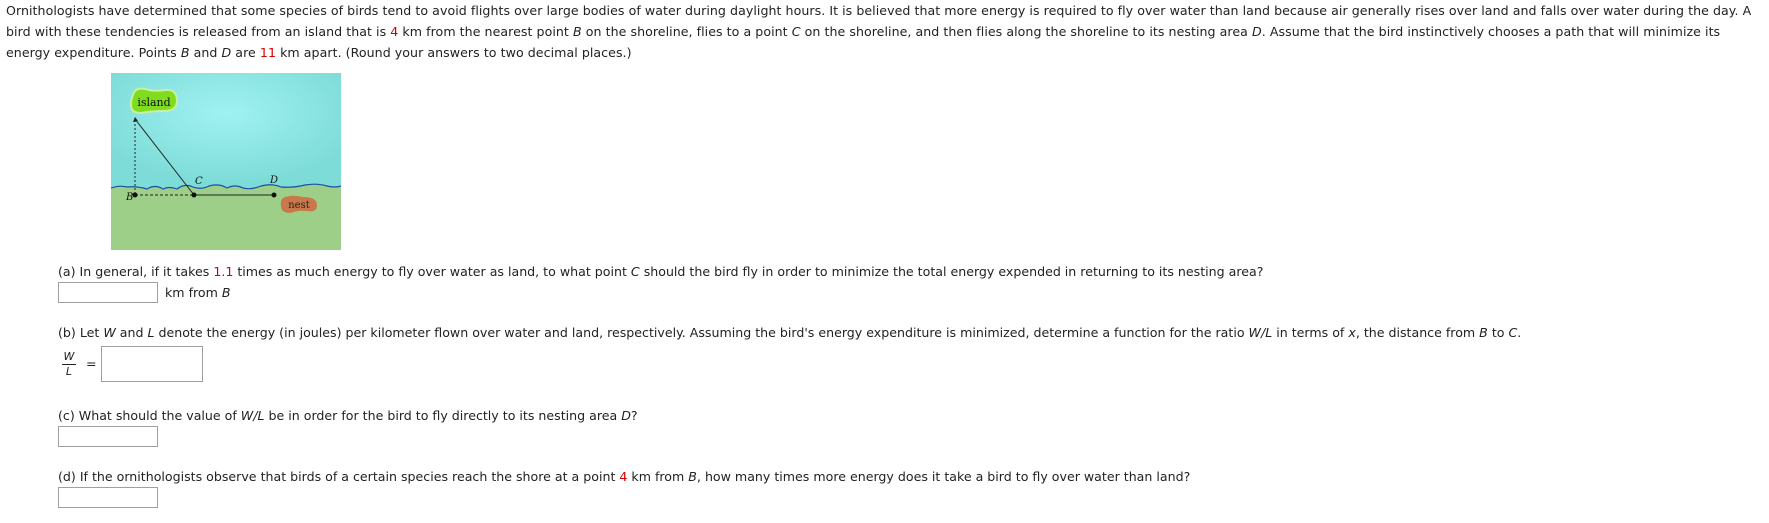 This screenshot has width=1769, height=523. I want to click on answer-b-input, so click(152, 364).